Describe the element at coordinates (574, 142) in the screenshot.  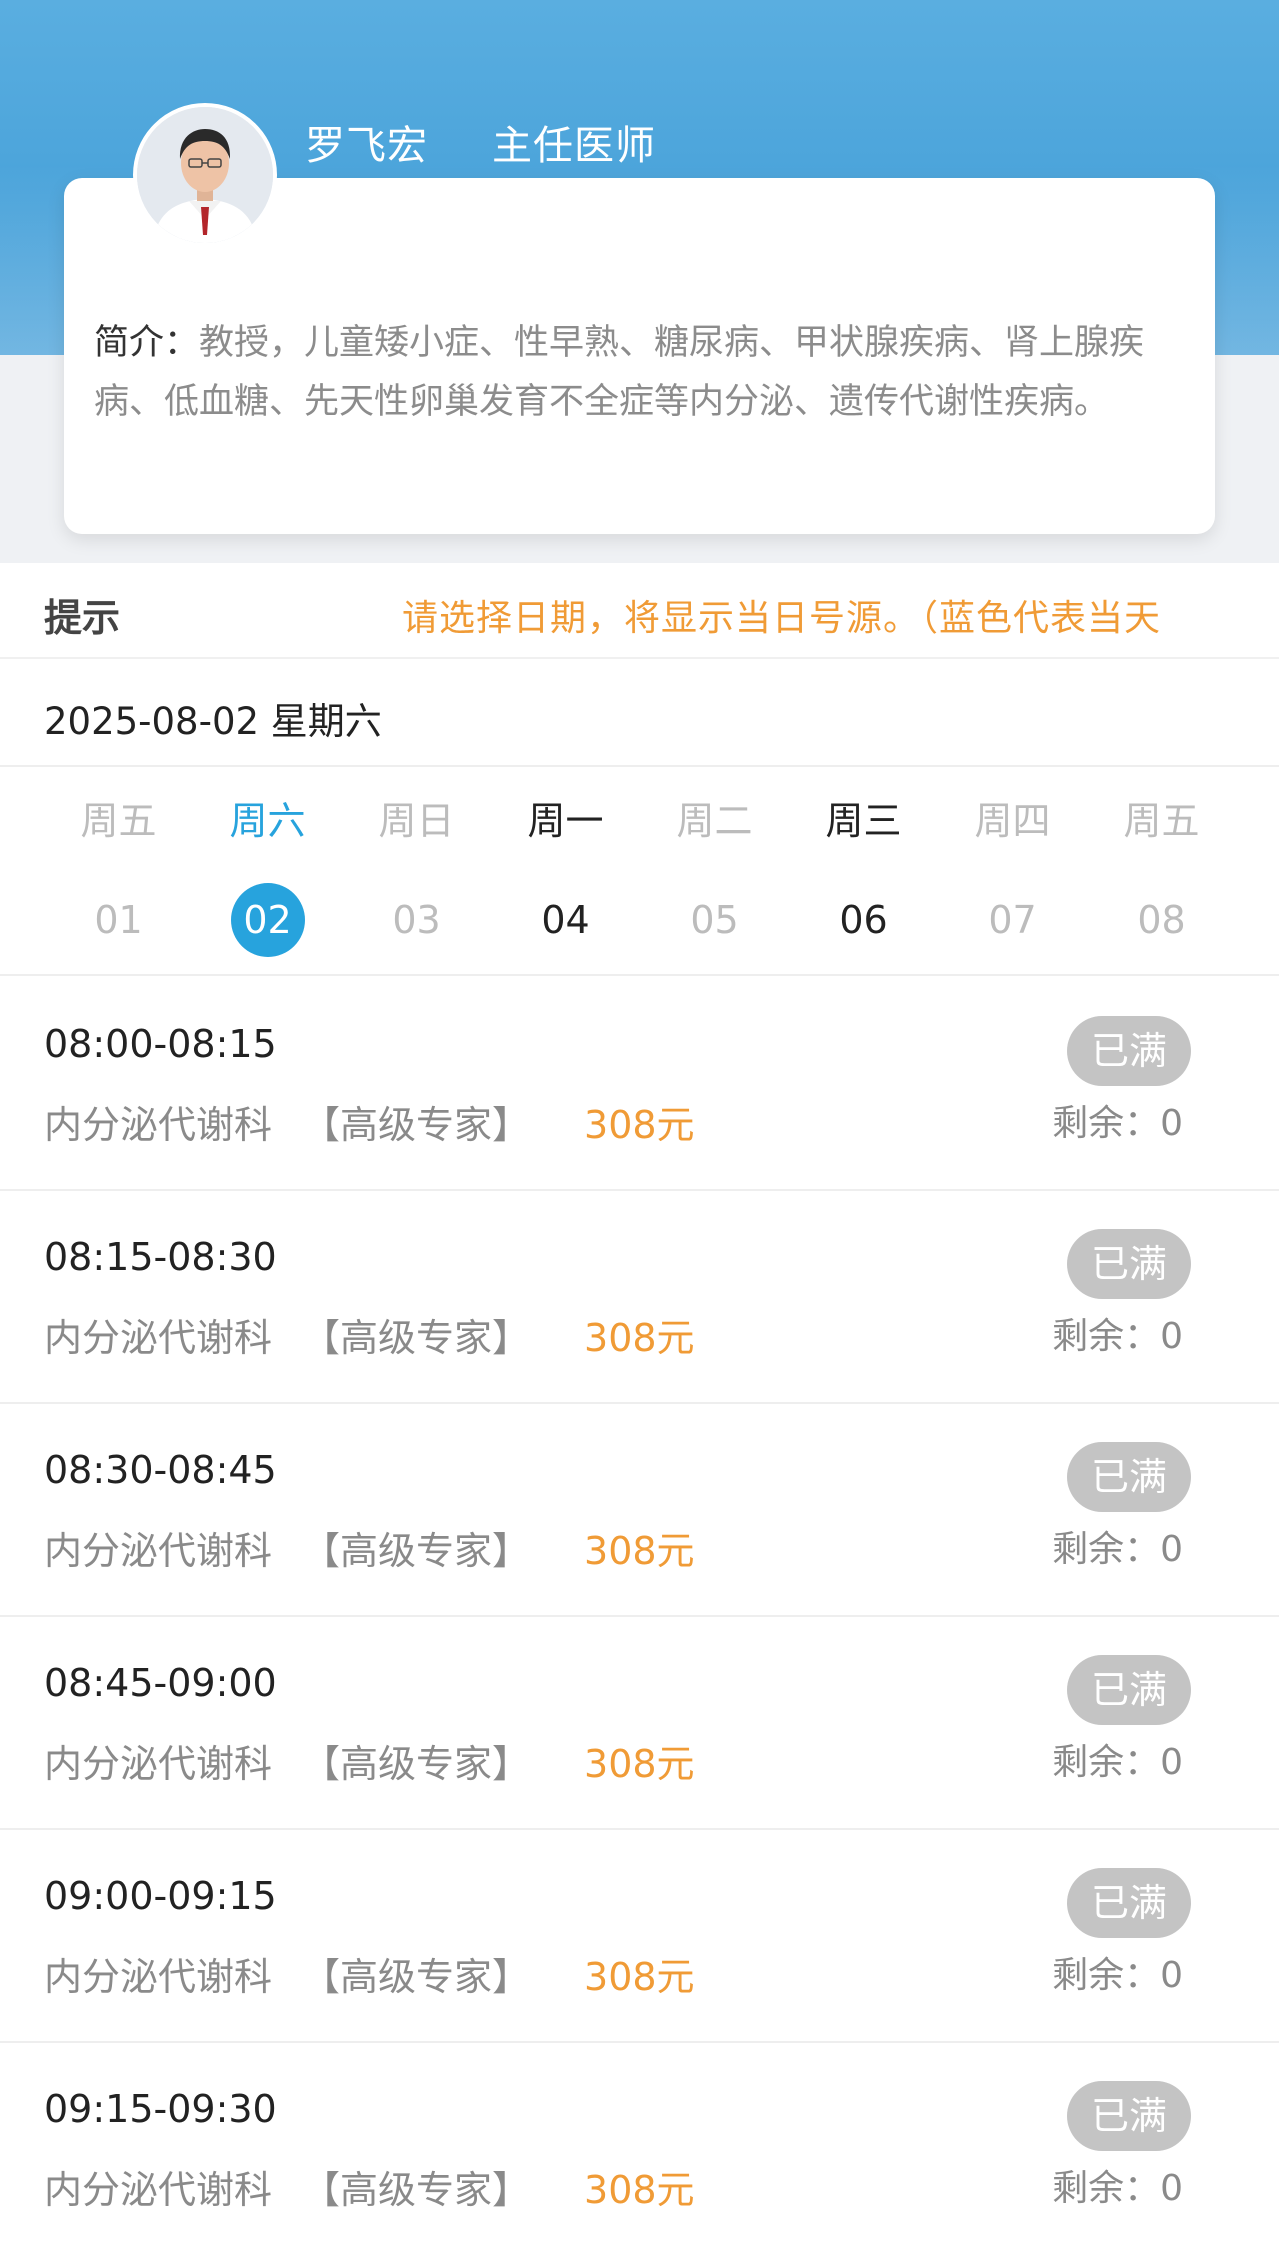
I see `doctor-title: 主任医师` at that location.